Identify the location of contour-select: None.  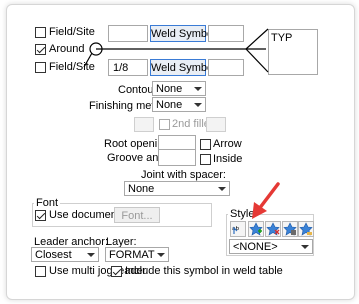
(179, 88).